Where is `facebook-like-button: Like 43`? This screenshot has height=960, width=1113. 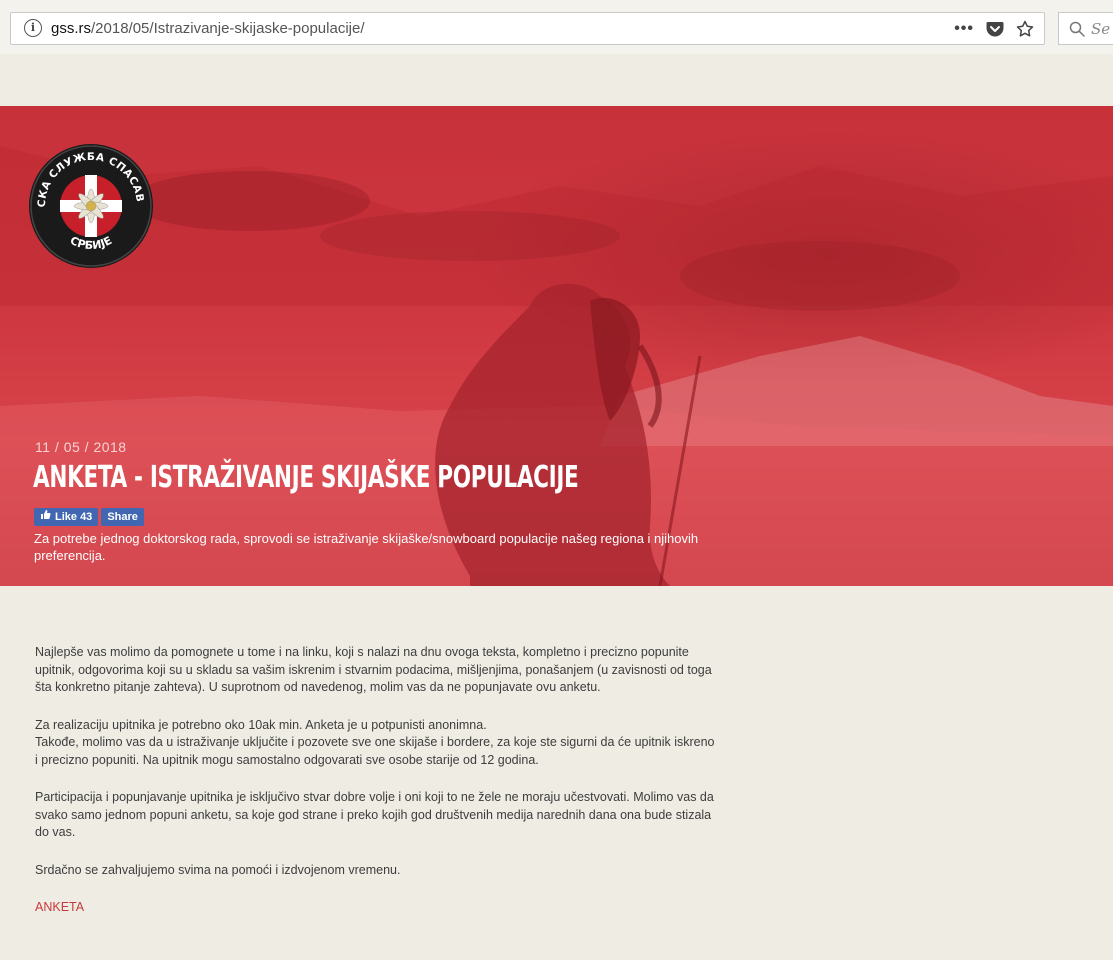 facebook-like-button: Like 43 is located at coordinates (66, 517).